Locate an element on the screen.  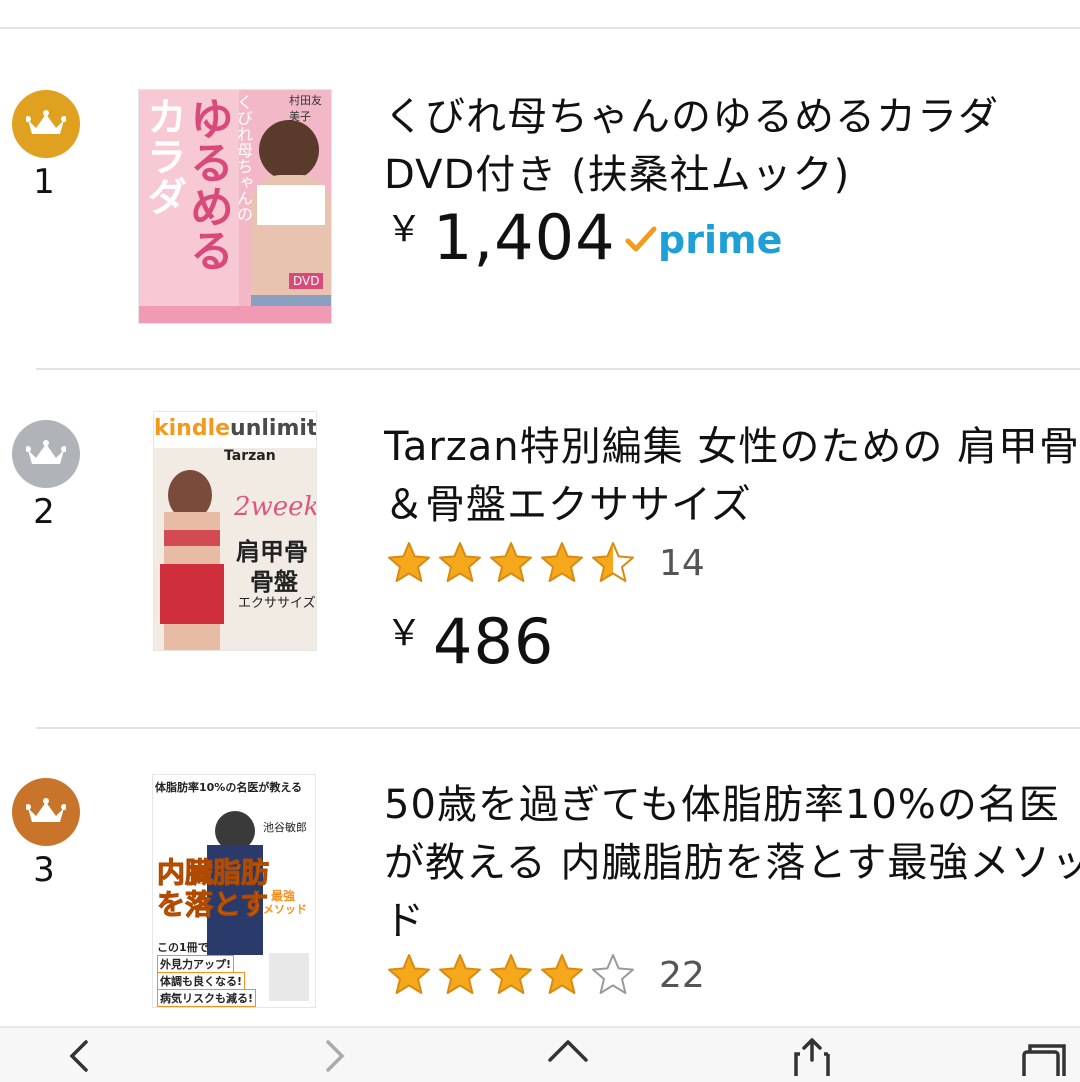
rank-number: 2 is located at coordinates (44, 512).